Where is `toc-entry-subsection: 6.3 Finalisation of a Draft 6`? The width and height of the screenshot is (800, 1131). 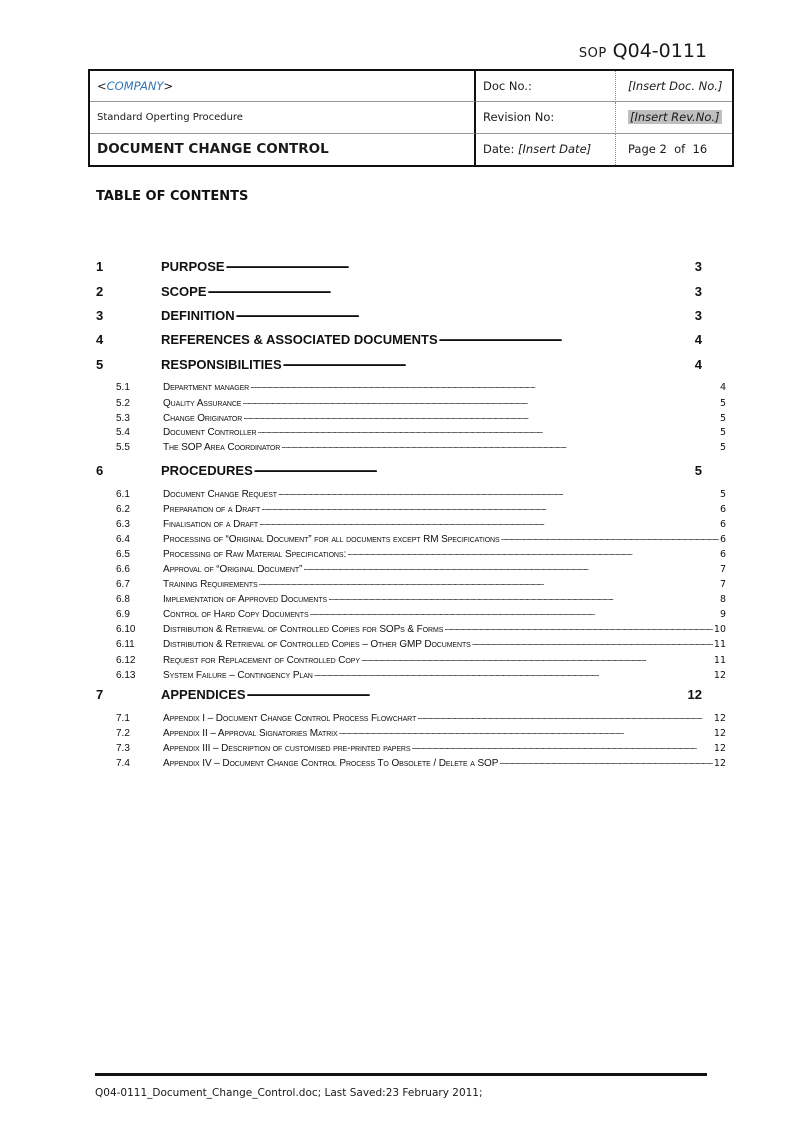 toc-entry-subsection: 6.3 Finalisation of a Draft 6 is located at coordinates (411, 524).